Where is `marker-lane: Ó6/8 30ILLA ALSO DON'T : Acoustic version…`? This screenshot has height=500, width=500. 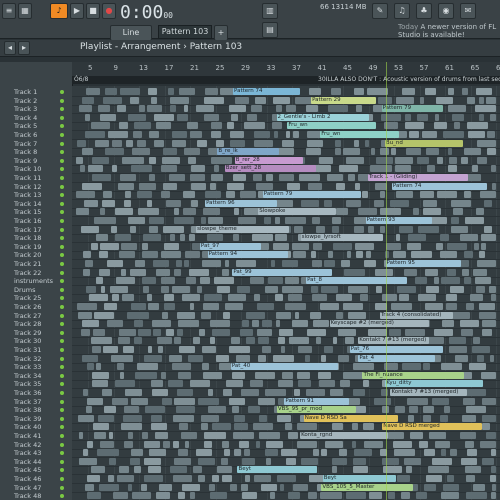 marker-lane: Ó6/8 30ILLA ALSO DON'T : Acoustic version… is located at coordinates (286, 80).